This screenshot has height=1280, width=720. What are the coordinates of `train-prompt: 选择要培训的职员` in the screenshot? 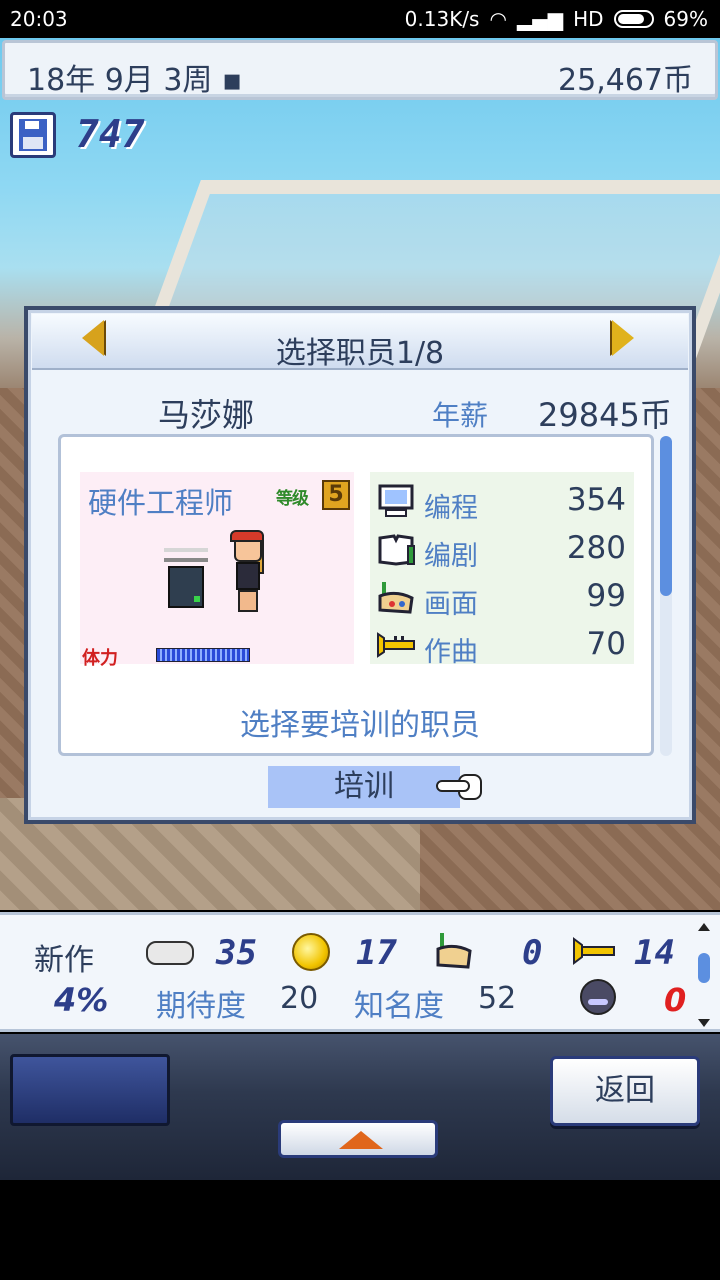 It's located at (360, 725).